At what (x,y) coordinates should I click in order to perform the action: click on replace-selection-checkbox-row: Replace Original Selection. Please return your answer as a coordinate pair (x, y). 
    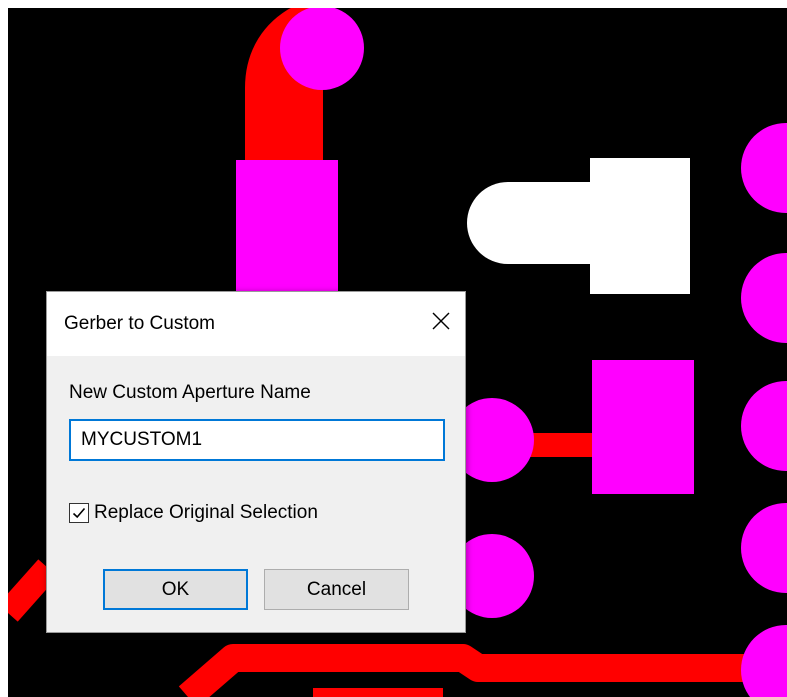
    Looking at the image, I should click on (193, 513).